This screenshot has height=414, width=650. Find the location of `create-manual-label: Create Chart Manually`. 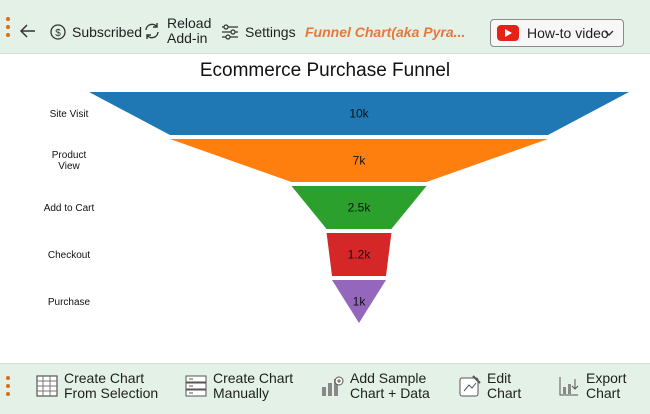

create-manual-label: Create Chart Manually is located at coordinates (253, 386).